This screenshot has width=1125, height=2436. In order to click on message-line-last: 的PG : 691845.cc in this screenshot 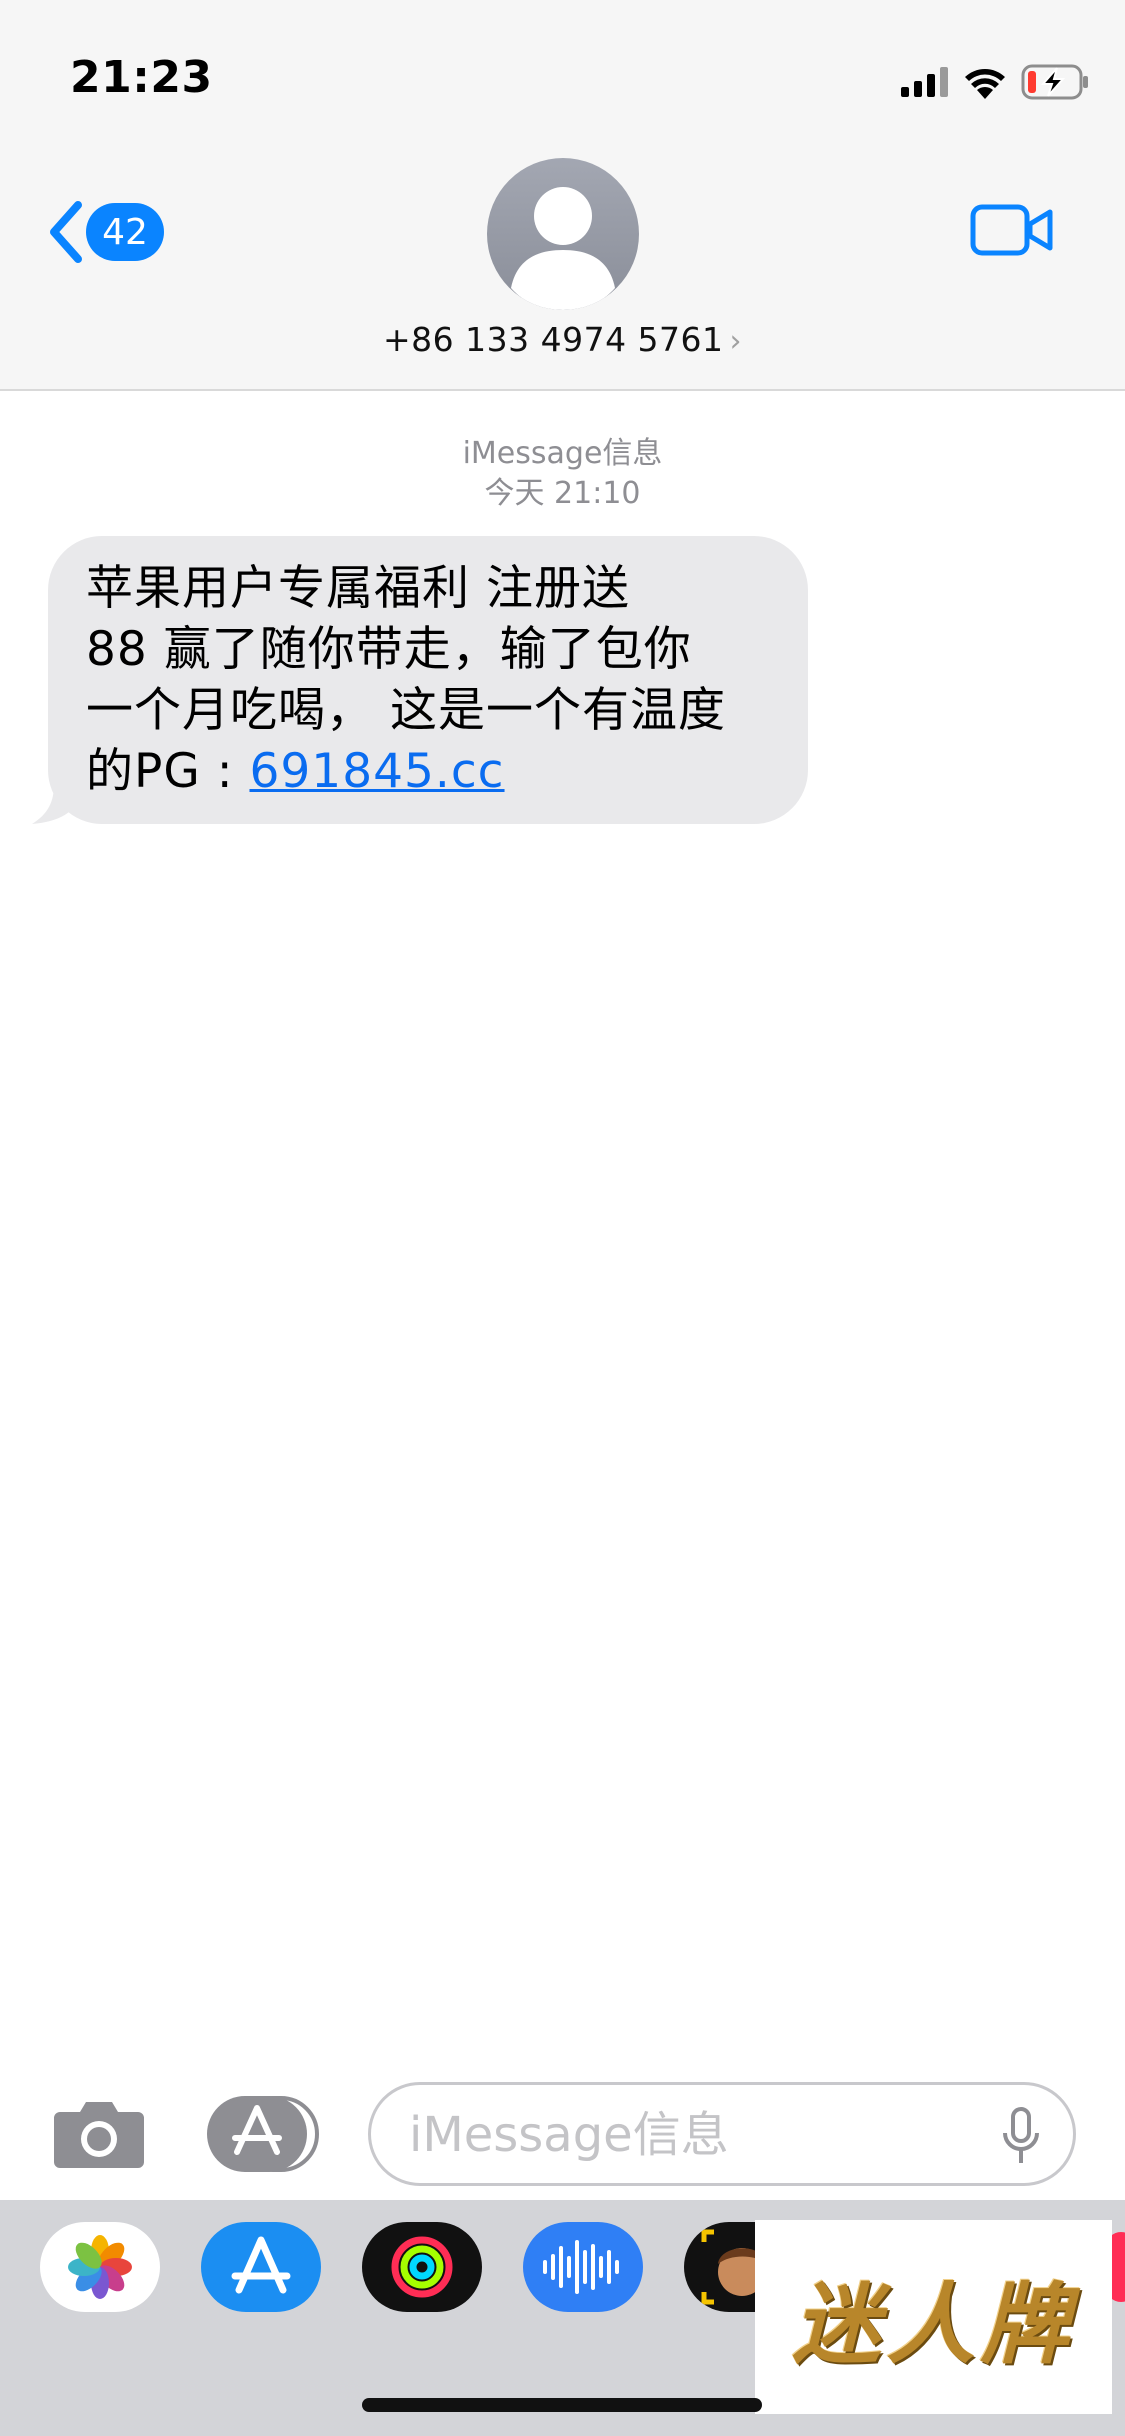, I will do `click(429, 771)`.